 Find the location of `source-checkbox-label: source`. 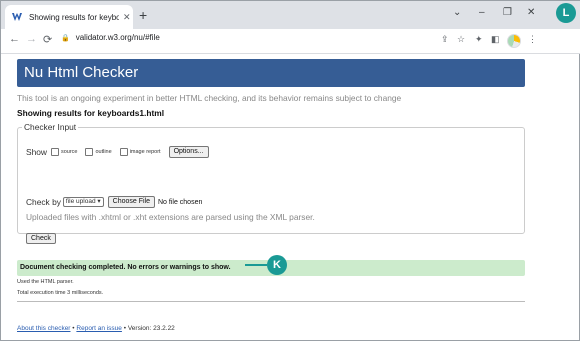

source-checkbox-label: source is located at coordinates (69, 152).